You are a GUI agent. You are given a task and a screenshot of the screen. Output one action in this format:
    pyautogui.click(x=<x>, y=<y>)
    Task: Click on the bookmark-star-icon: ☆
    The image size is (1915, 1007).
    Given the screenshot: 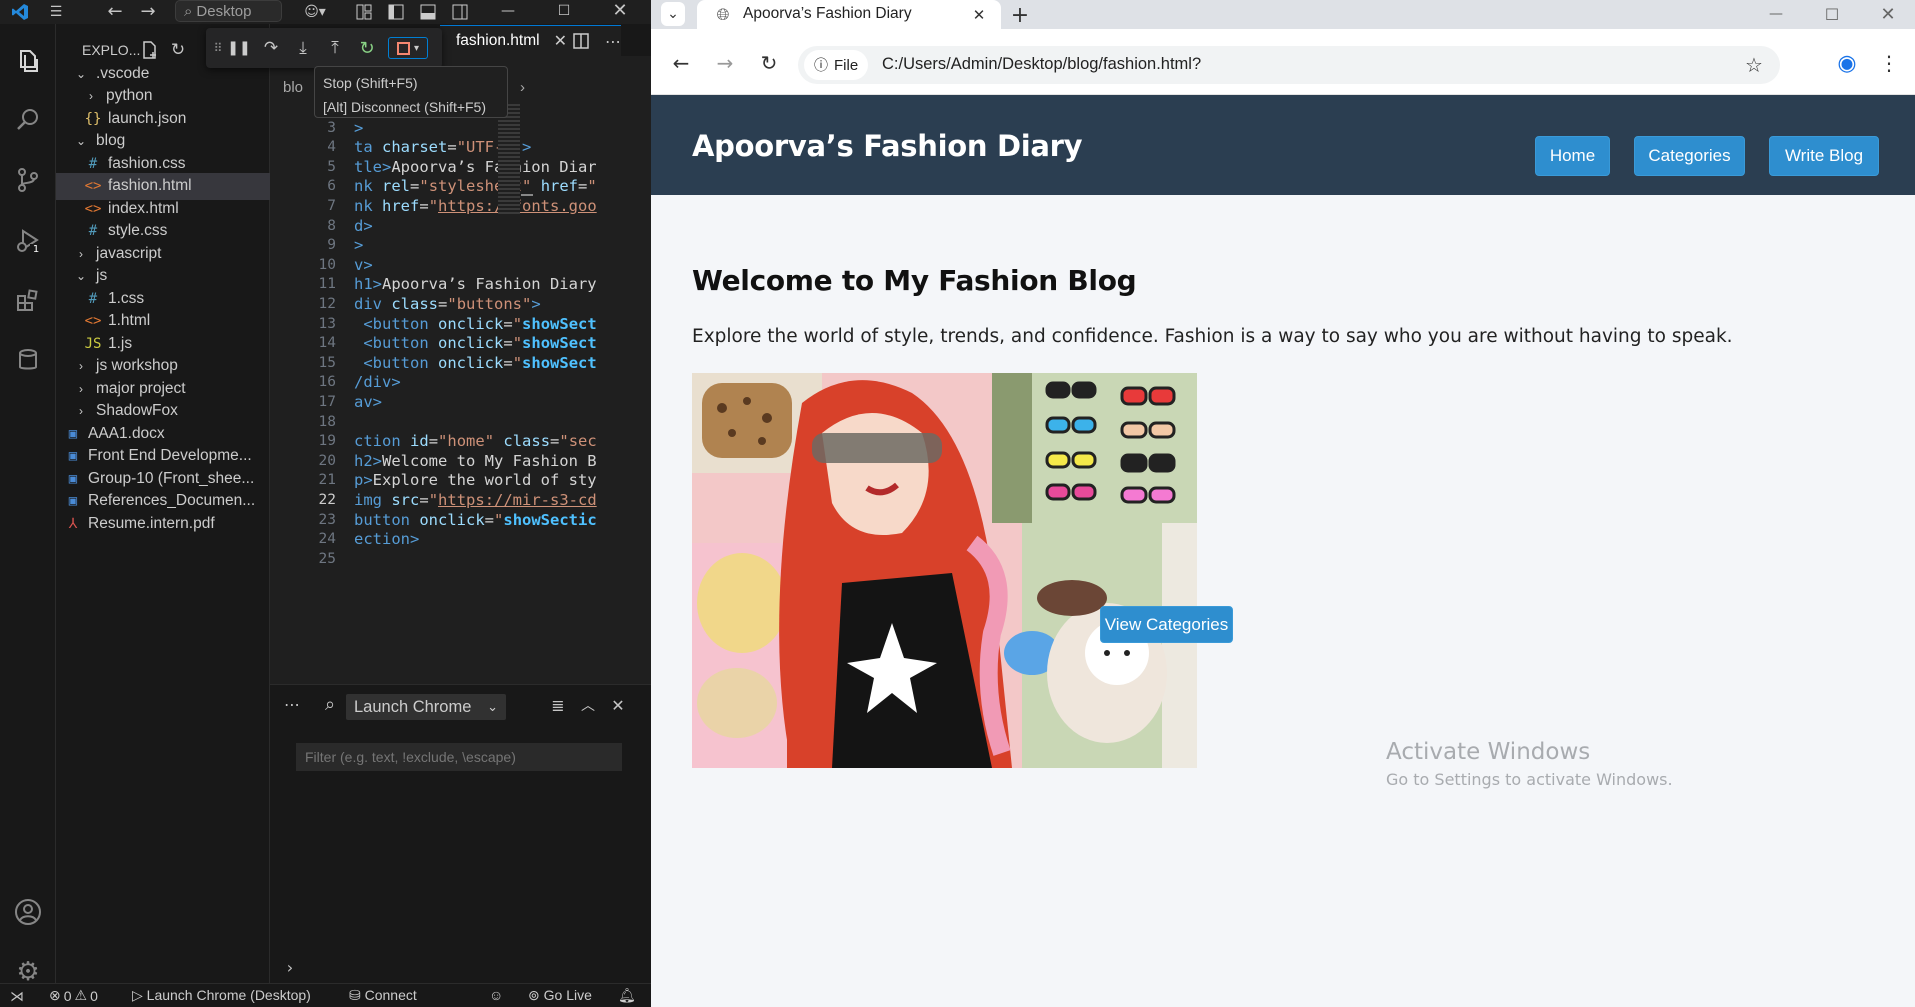 What is the action you would take?
    pyautogui.click(x=1754, y=65)
    